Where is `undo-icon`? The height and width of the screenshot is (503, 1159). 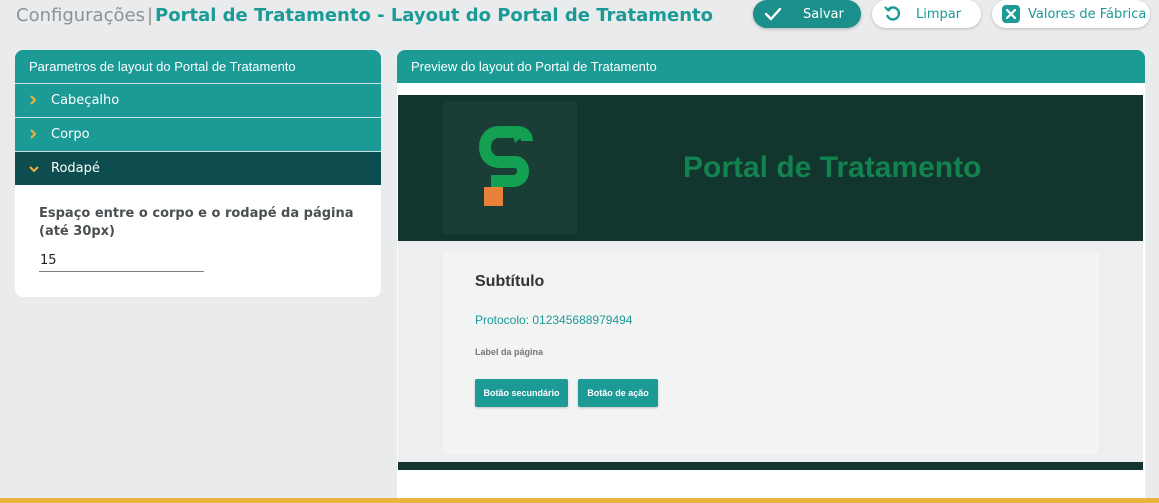
undo-icon is located at coordinates (893, 14).